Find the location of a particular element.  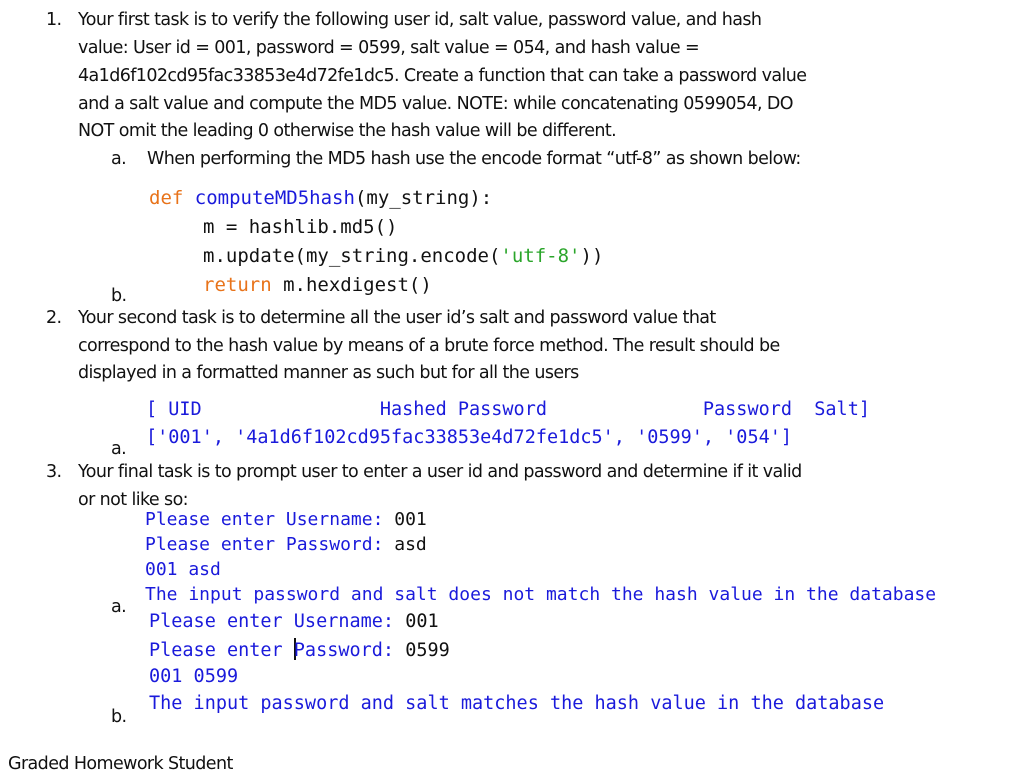

password-input-value: asd is located at coordinates (410, 544).